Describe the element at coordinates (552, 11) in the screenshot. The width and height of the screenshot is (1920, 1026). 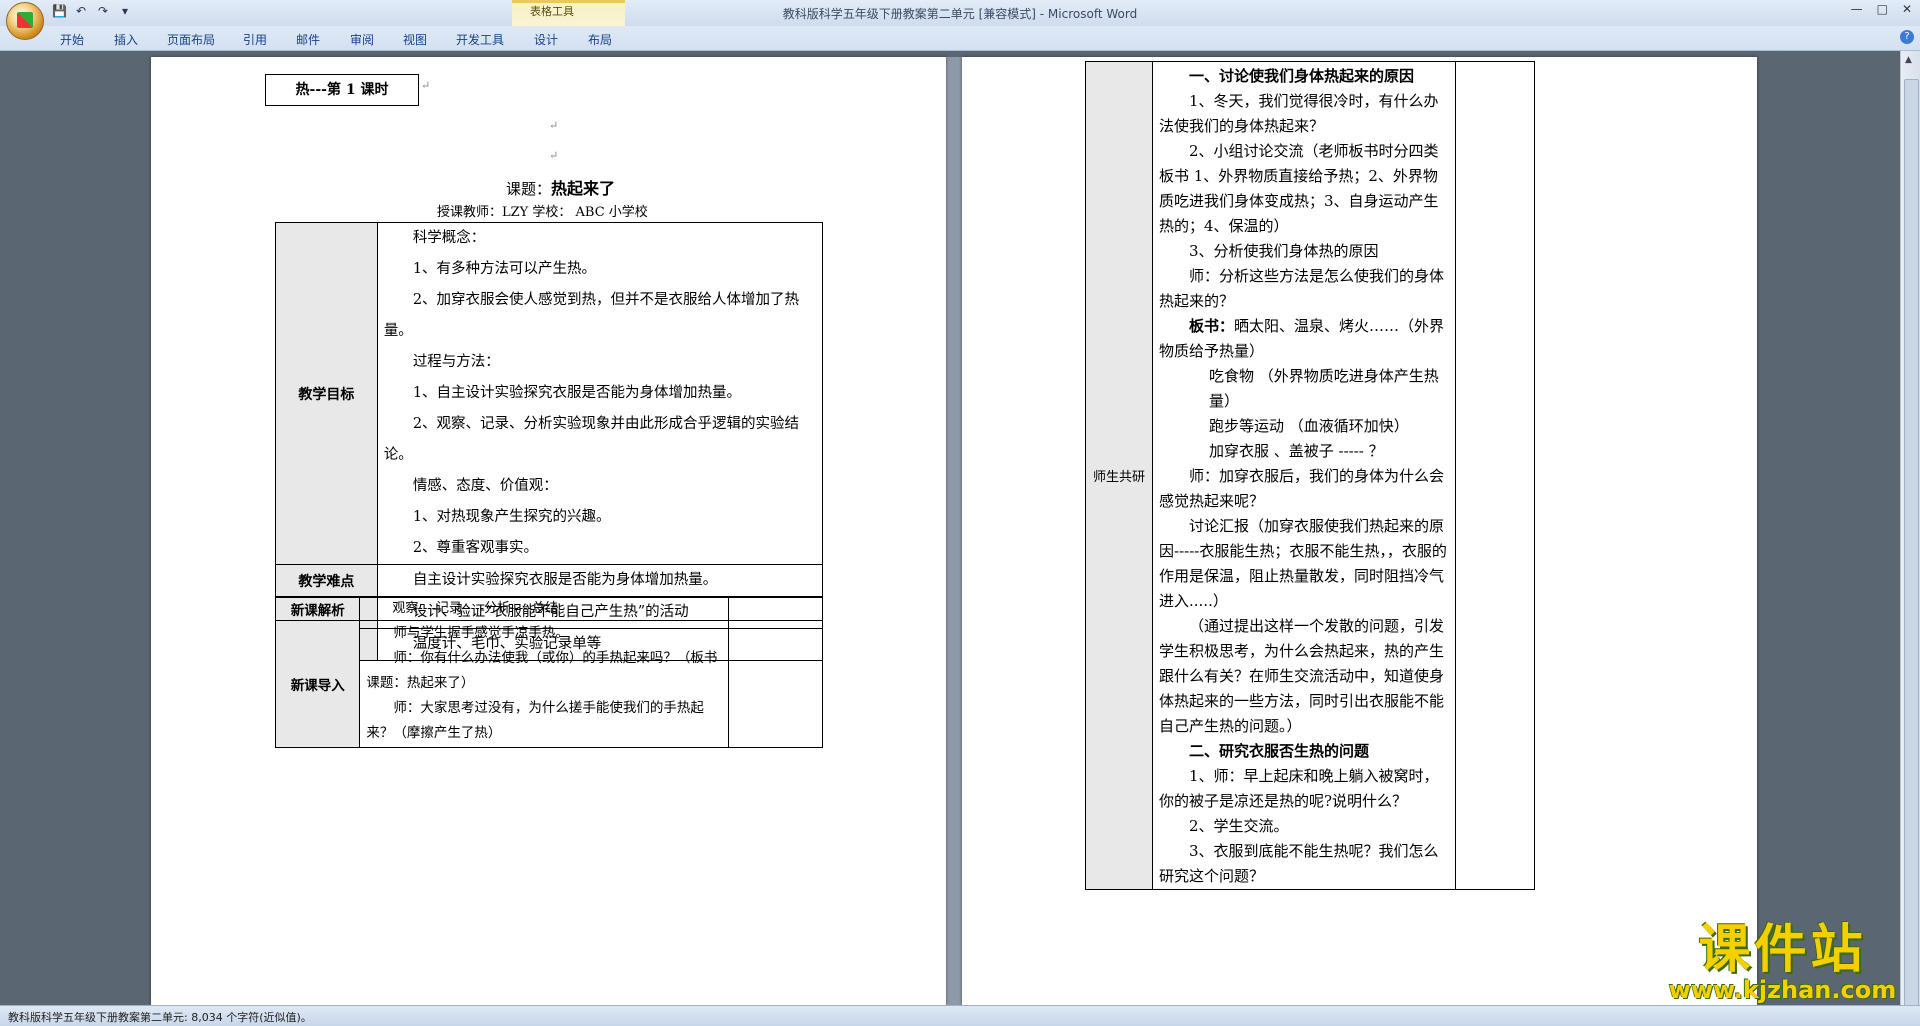
I see `table-tools-label: 表格工具` at that location.